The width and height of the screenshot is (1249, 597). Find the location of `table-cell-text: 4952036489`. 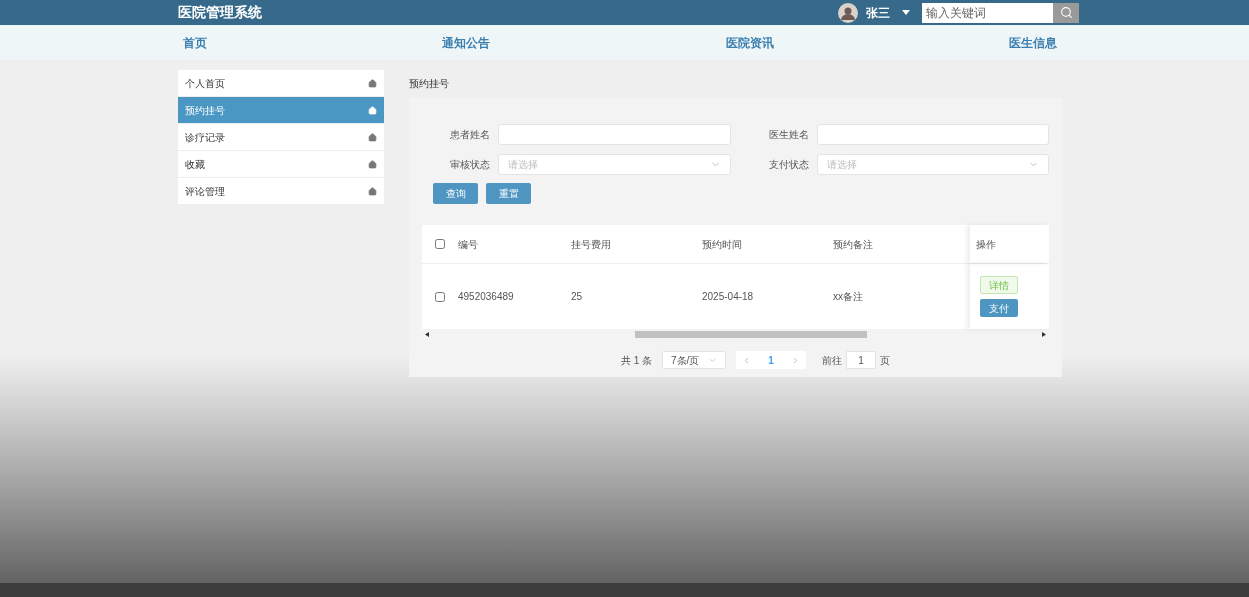

table-cell-text: 4952036489 is located at coordinates (486, 297).